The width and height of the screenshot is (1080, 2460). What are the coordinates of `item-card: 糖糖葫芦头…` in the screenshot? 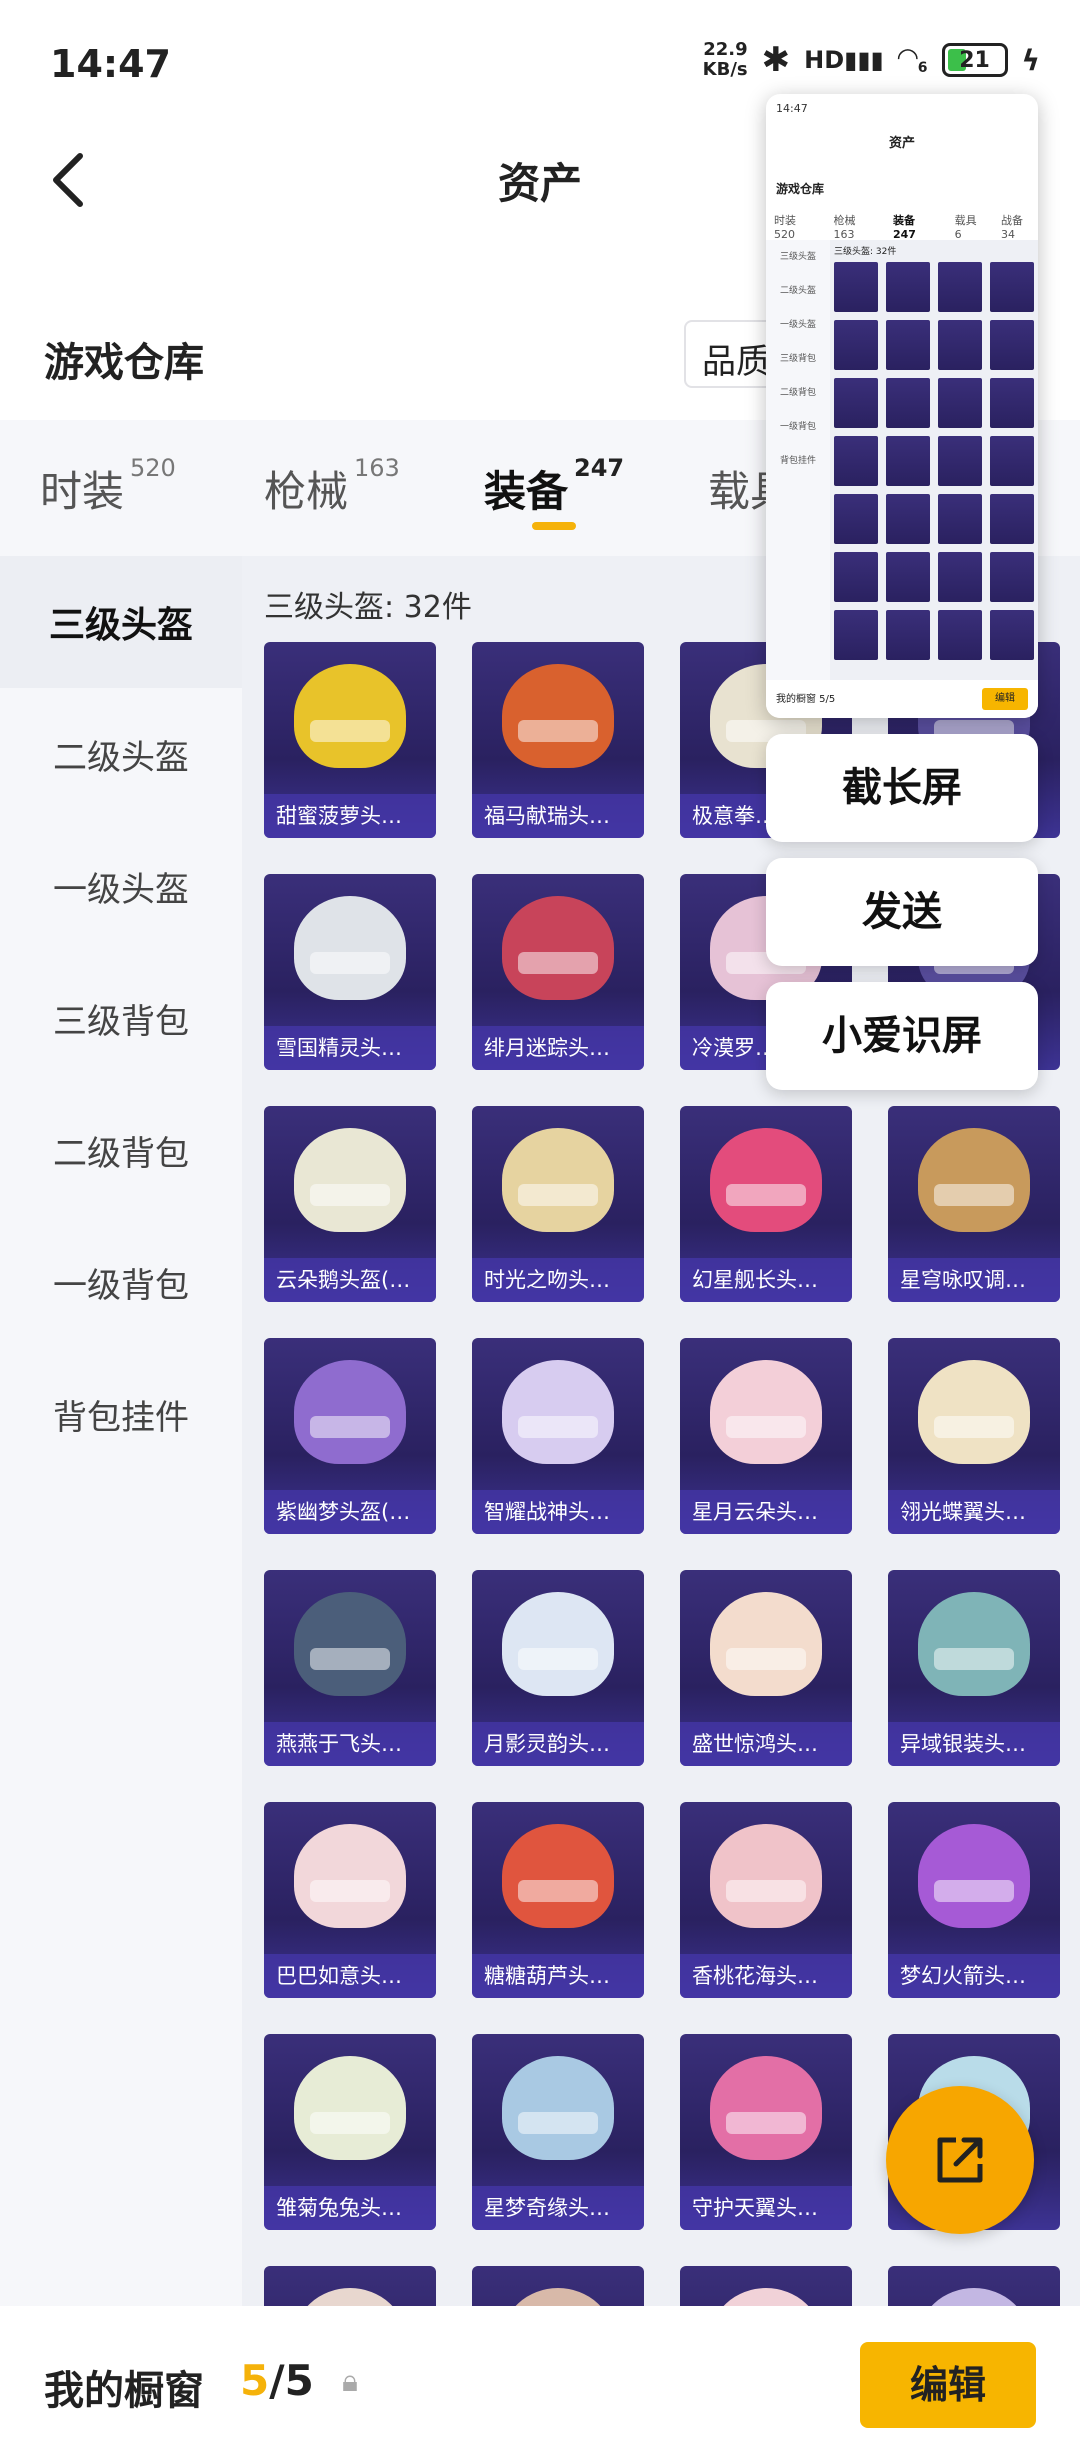 It's located at (558, 1900).